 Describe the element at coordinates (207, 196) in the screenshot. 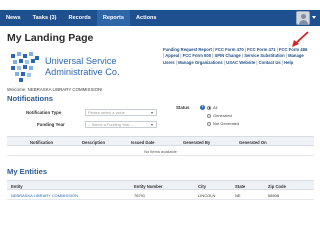

I see `entity-city: LINCOLN` at that location.